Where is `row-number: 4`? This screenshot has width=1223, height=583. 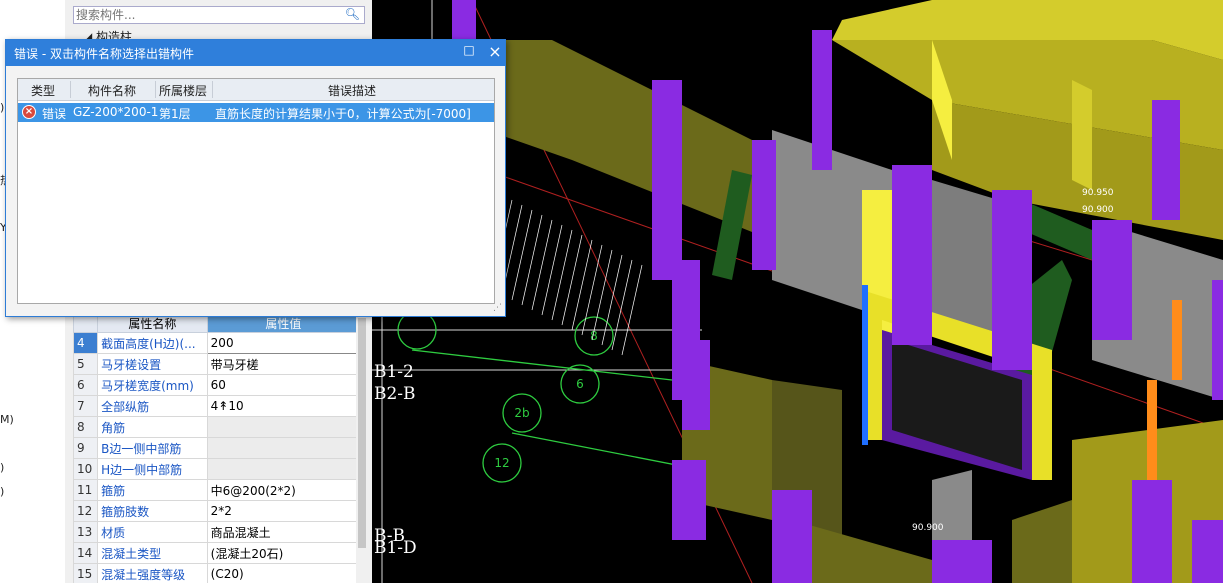 row-number: 4 is located at coordinates (86, 343).